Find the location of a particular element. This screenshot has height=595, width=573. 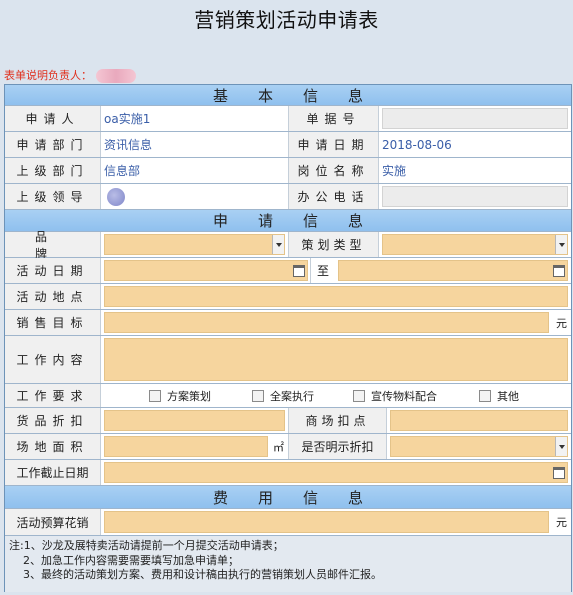

option-execution: 全案执行 is located at coordinates (302, 396).